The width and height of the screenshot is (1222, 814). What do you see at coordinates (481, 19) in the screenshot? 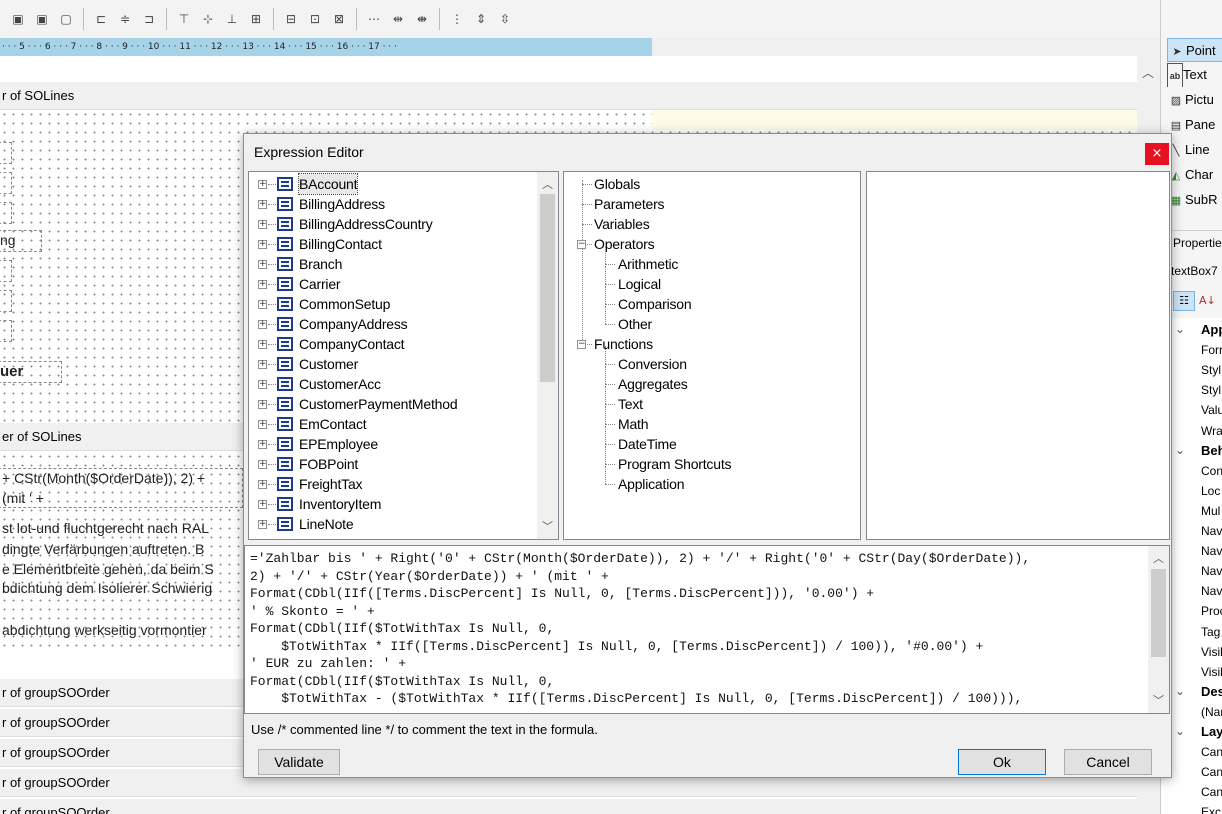
I see `vertical-spacing-increase-icon: ⇕` at bounding box center [481, 19].